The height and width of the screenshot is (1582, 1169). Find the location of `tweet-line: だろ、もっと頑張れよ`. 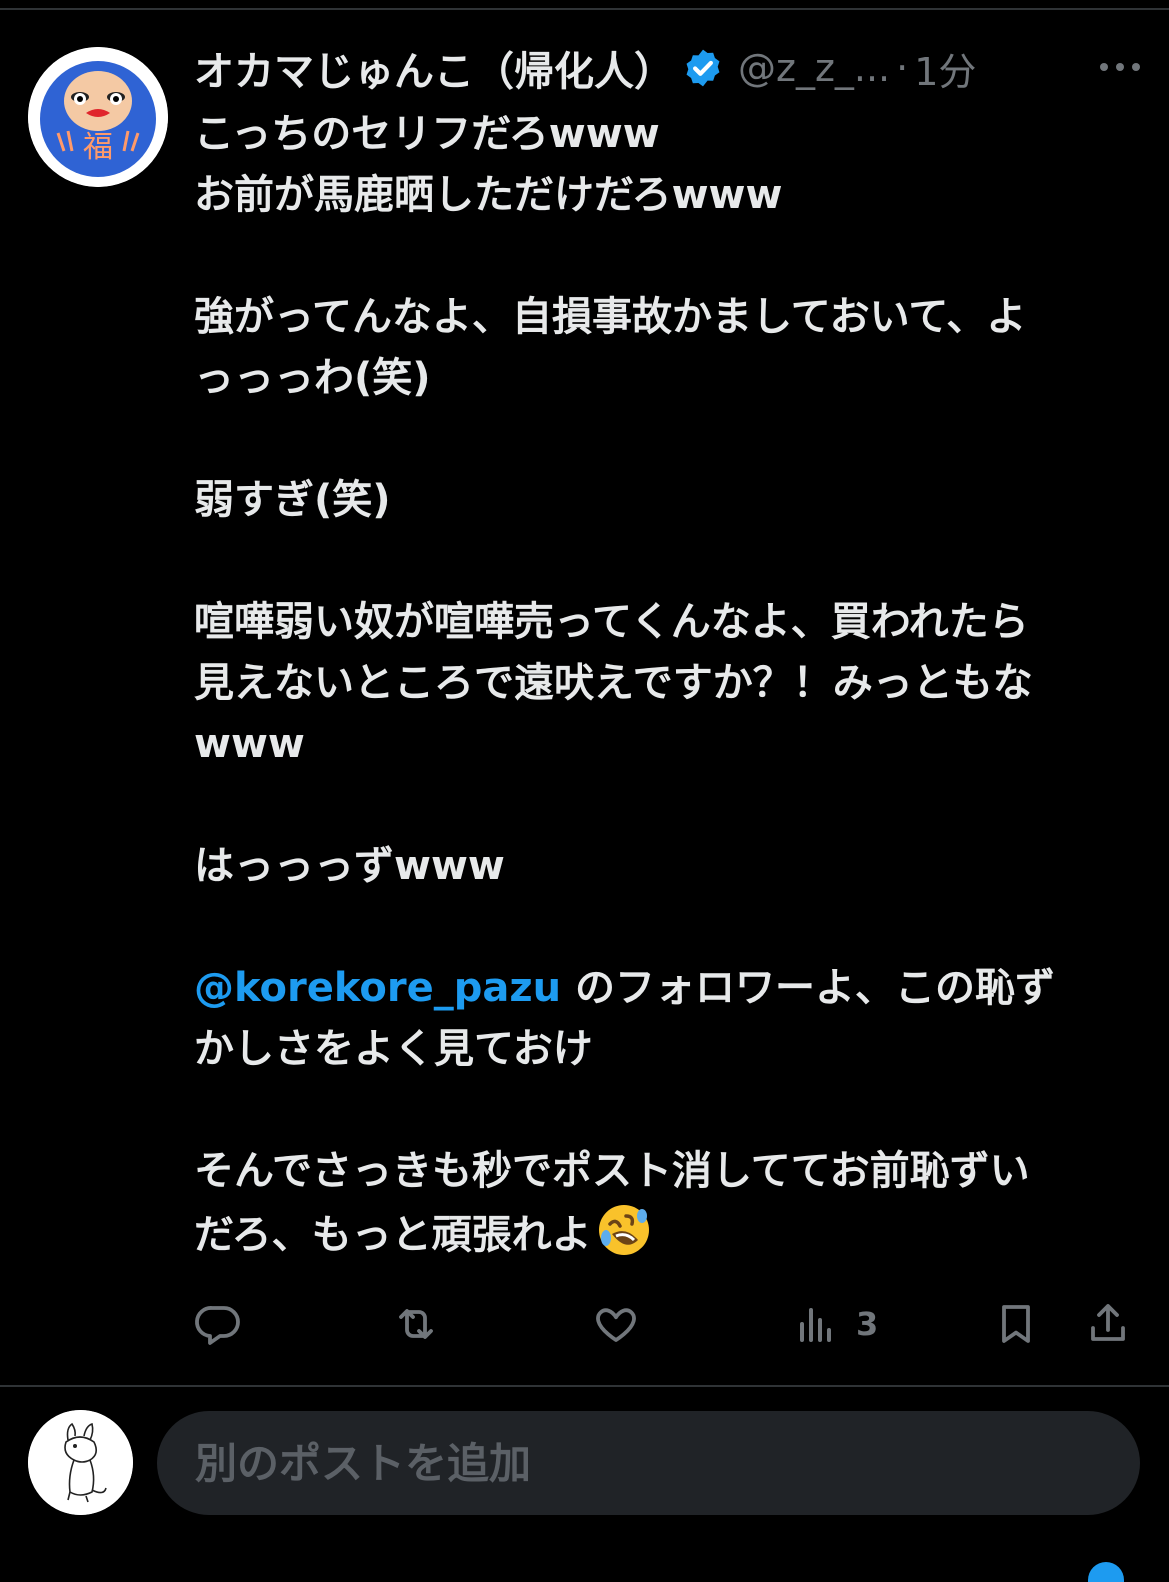

tweet-line: だろ、もっと頑張れよ is located at coordinates (666, 1234).